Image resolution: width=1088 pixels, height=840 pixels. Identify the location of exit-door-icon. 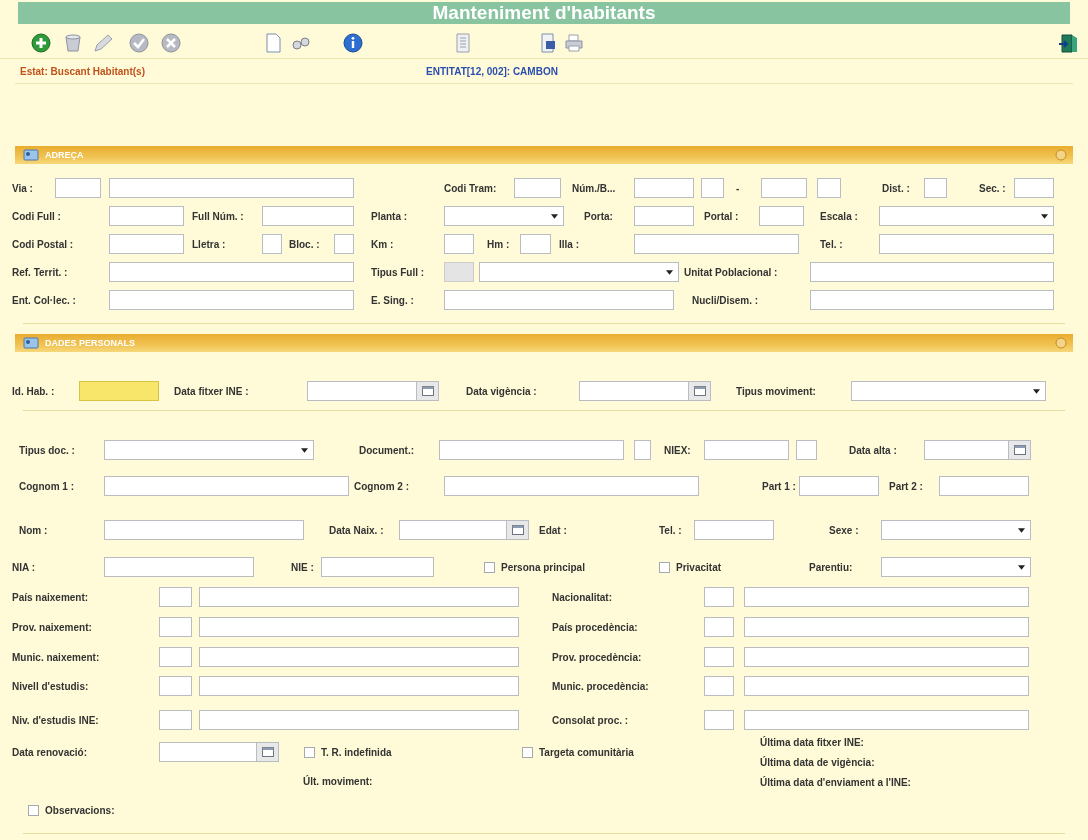
(1069, 43).